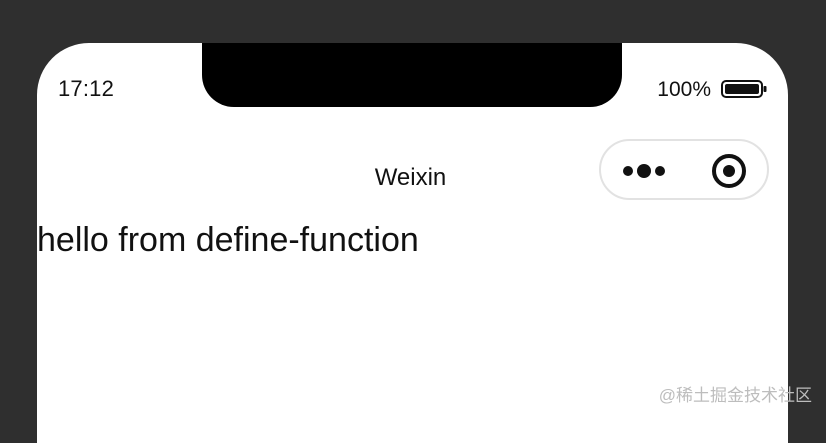 Image resolution: width=826 pixels, height=443 pixels. What do you see at coordinates (86, 88) in the screenshot?
I see `status-time: 17:12` at bounding box center [86, 88].